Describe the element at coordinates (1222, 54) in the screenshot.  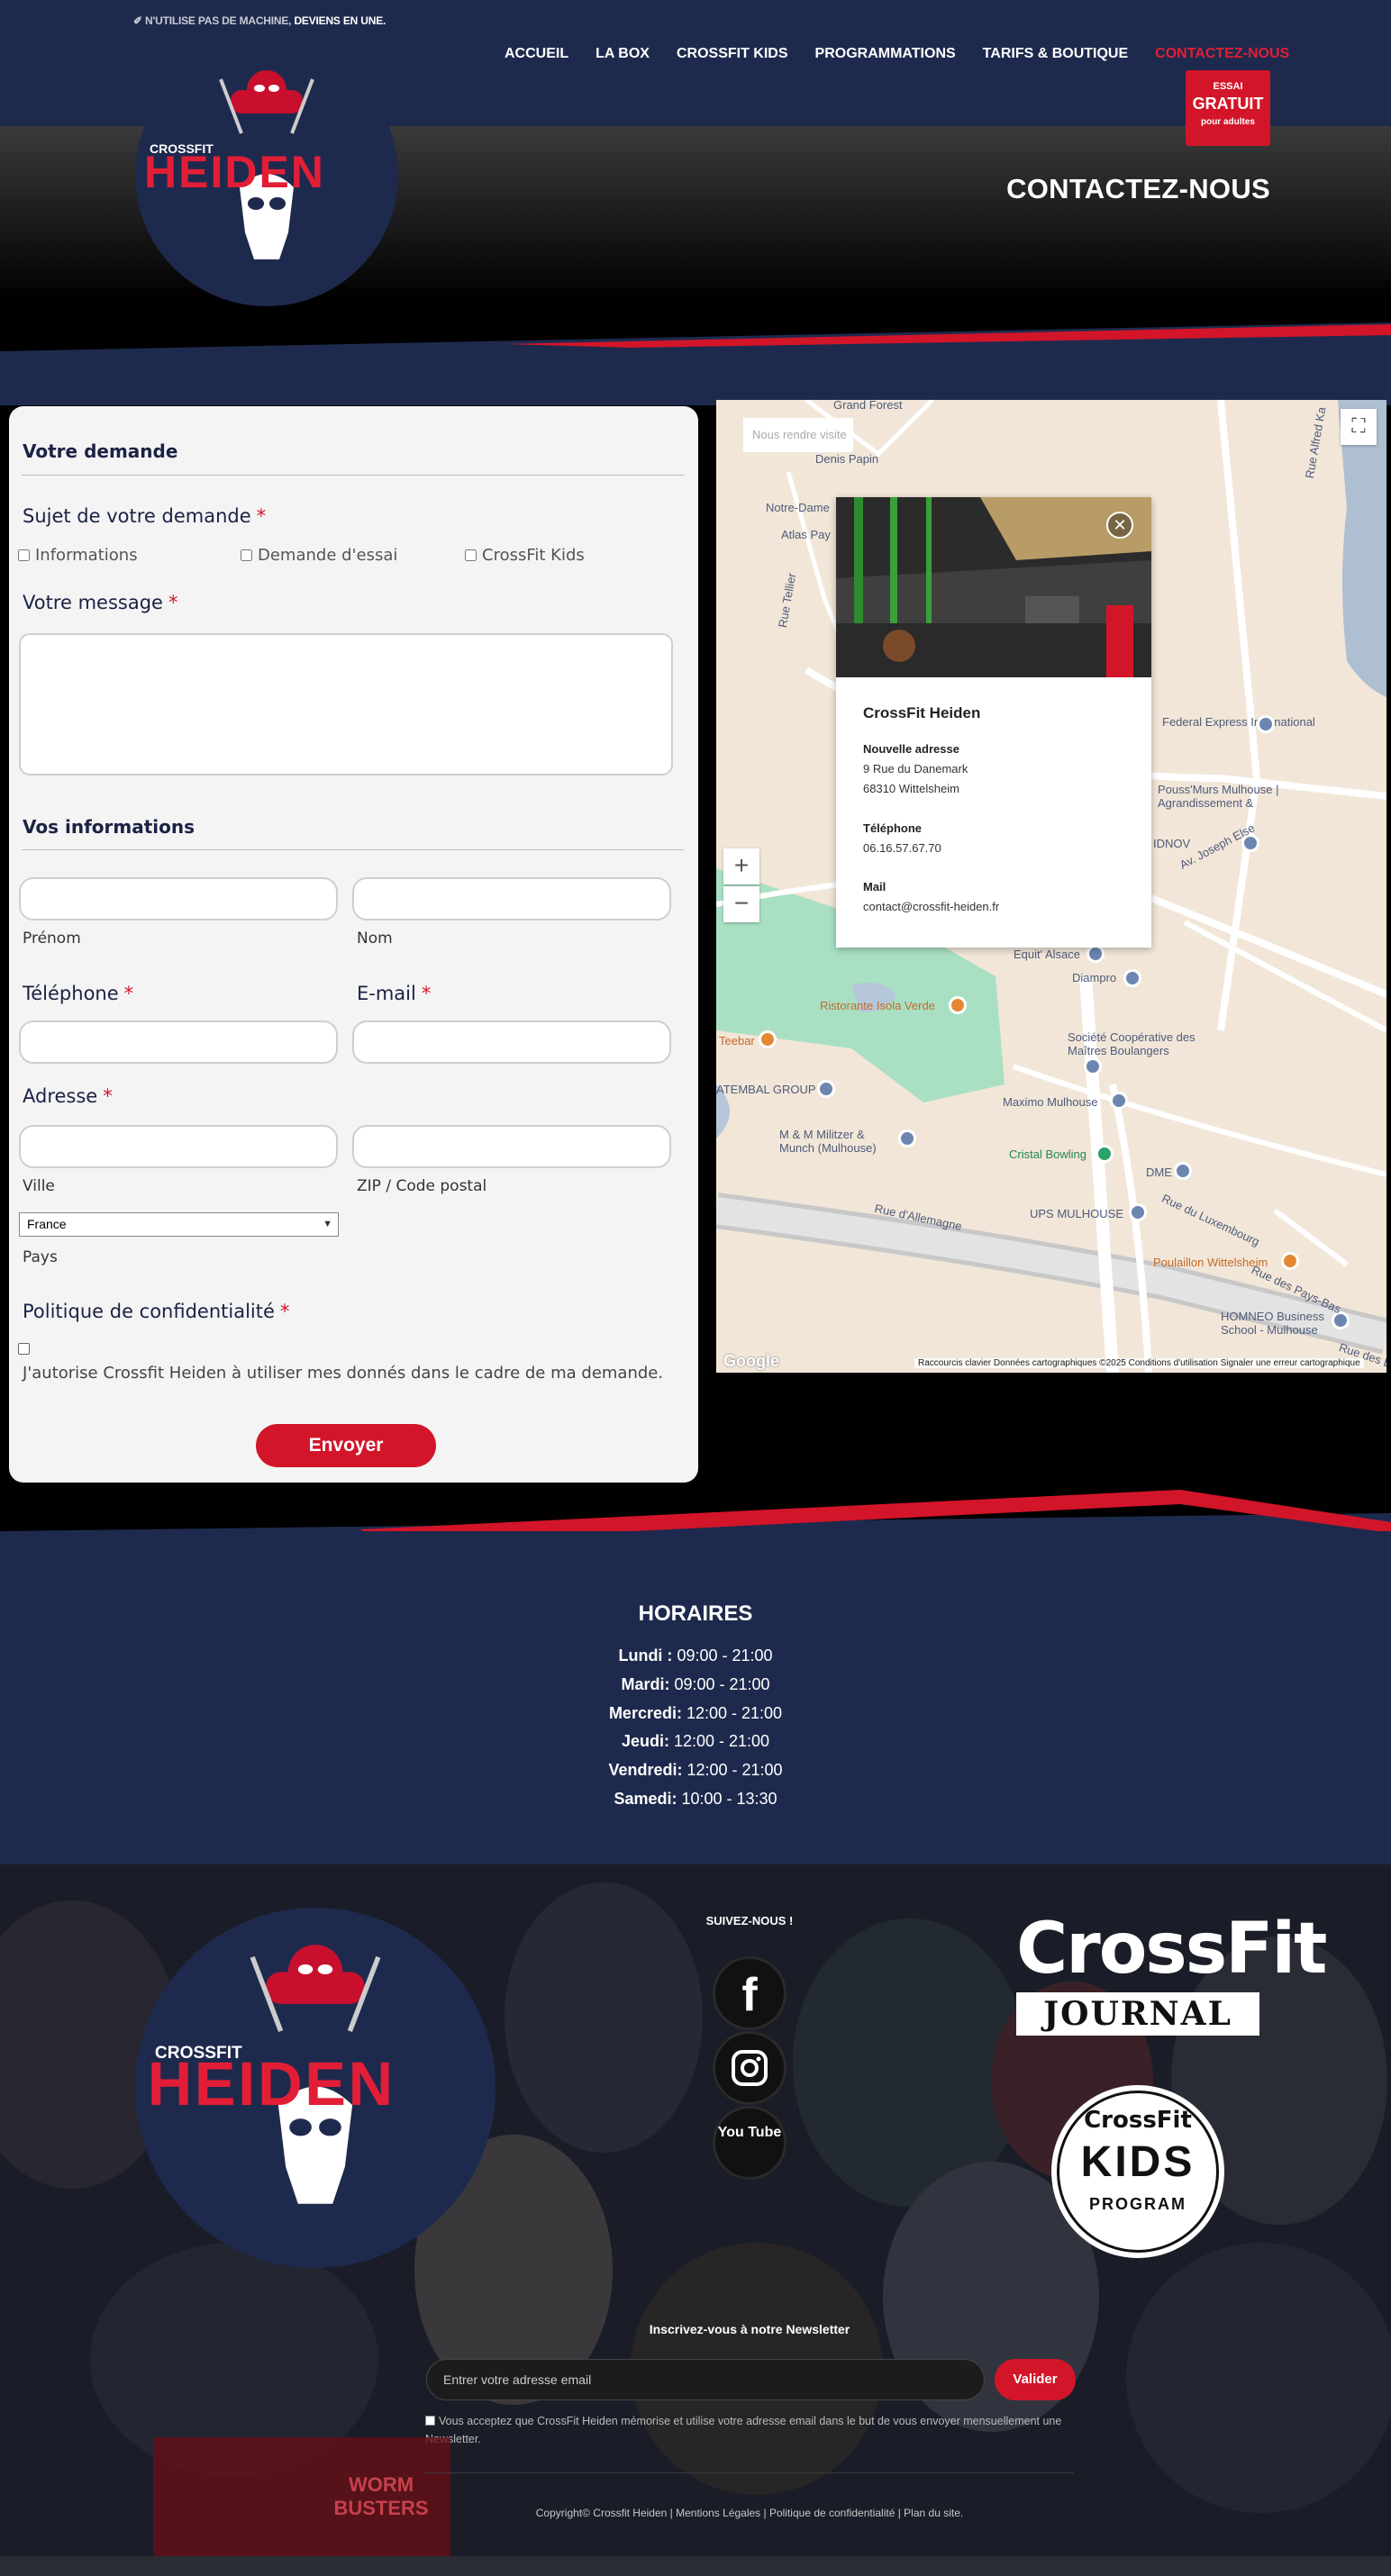
I see `nav-contactez-nous: CONTACTEZ-NOUS` at that location.